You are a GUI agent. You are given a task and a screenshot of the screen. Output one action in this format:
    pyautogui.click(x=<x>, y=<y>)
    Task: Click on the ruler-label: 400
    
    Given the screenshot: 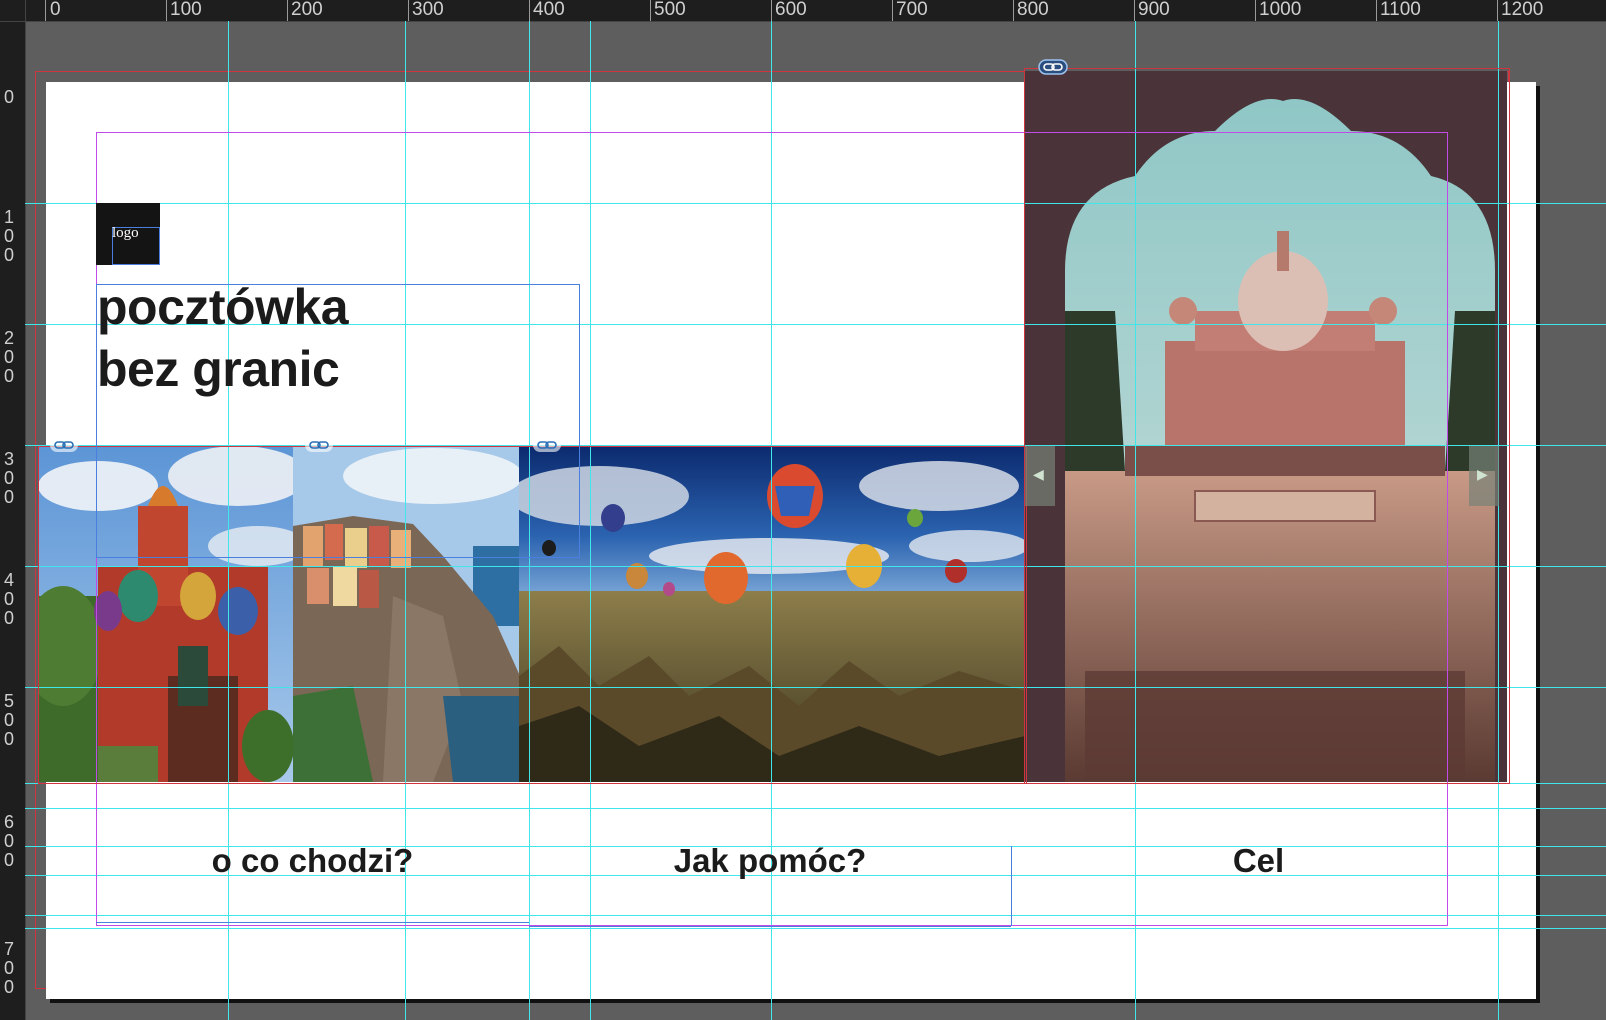 What is the action you would take?
    pyautogui.click(x=549, y=10)
    